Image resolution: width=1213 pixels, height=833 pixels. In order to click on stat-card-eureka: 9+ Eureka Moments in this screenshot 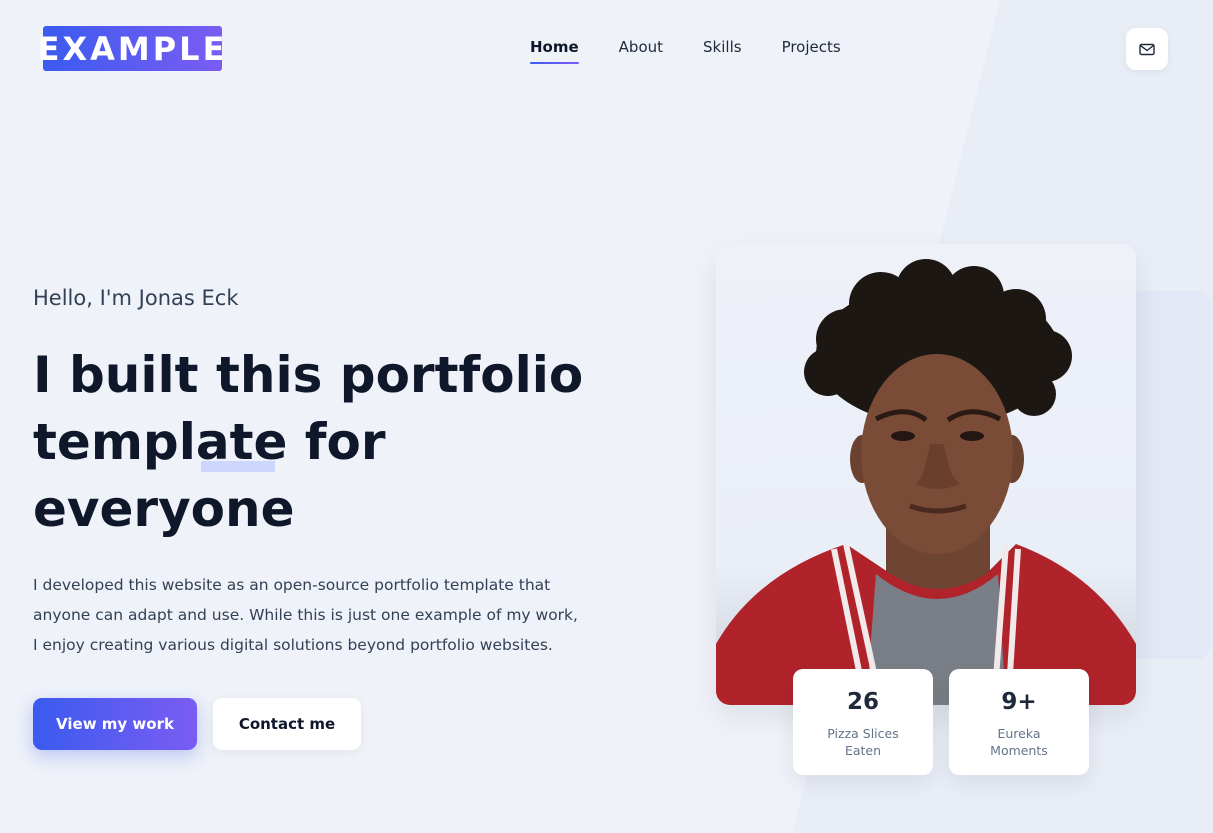, I will do `click(1019, 722)`.